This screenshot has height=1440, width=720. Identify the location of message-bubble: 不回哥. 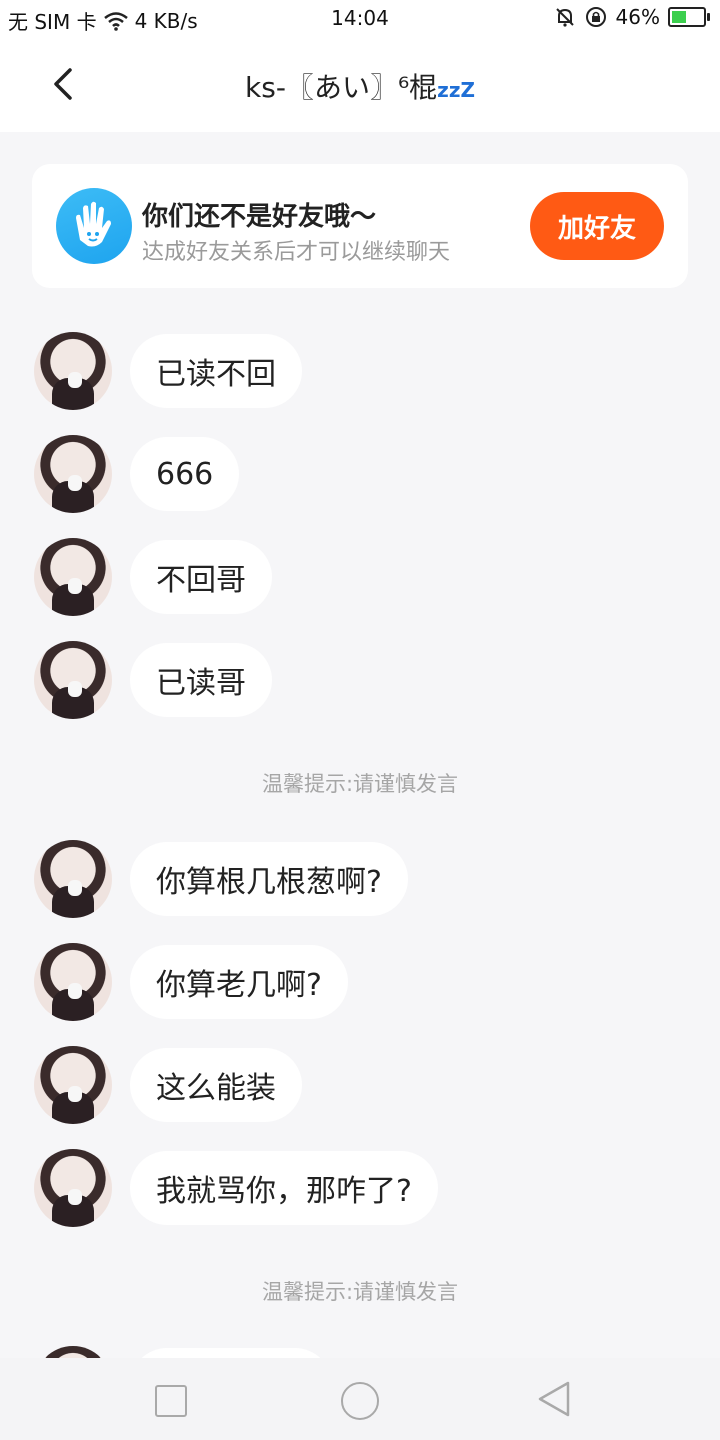
(201, 577).